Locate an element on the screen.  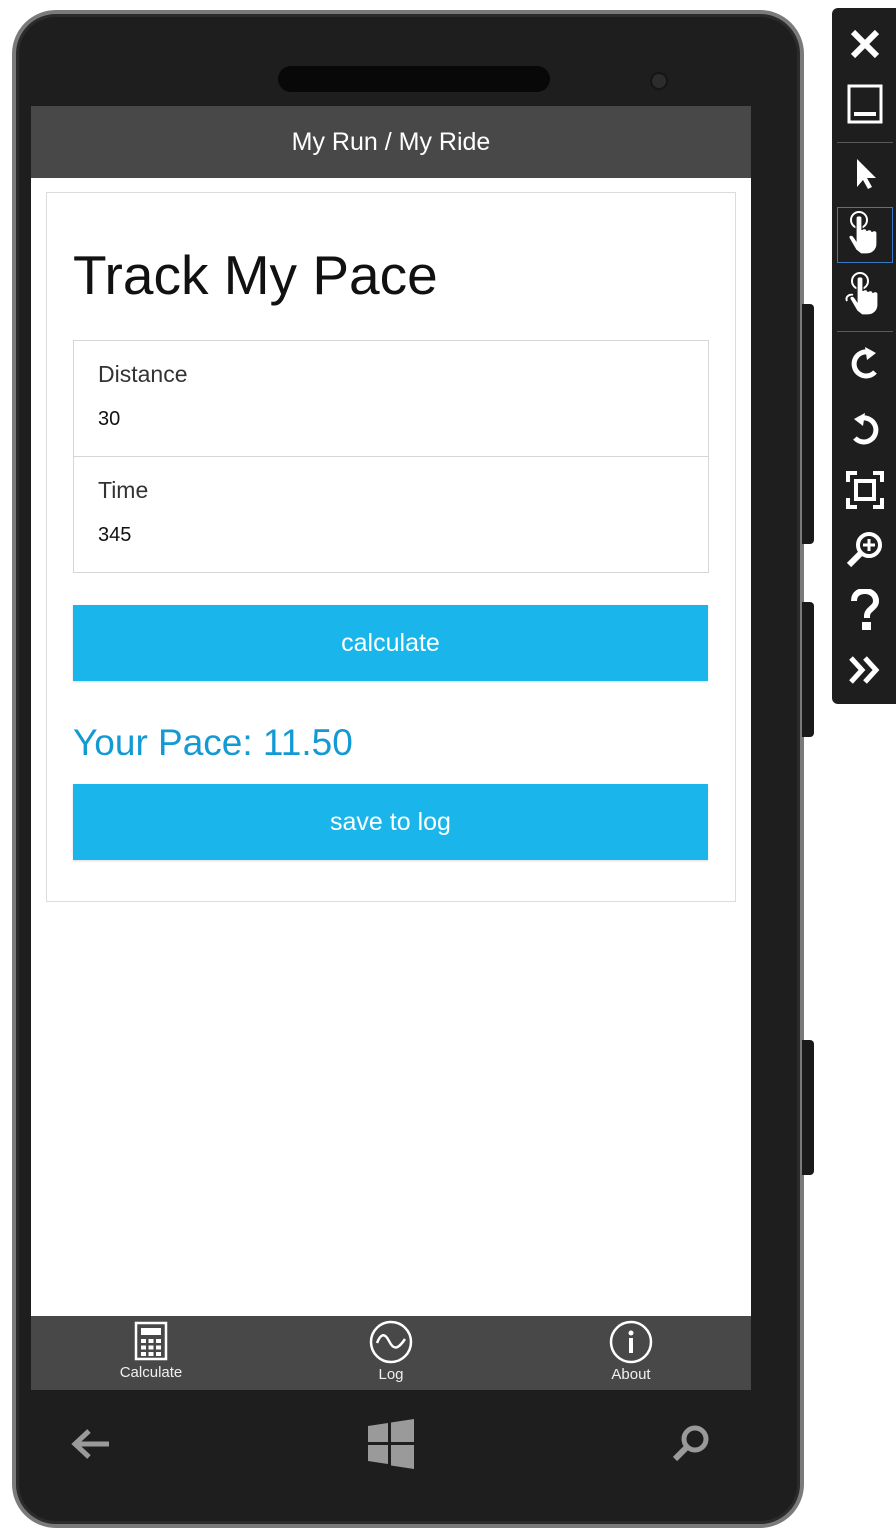
single-touch-tool is located at coordinates (865, 235).